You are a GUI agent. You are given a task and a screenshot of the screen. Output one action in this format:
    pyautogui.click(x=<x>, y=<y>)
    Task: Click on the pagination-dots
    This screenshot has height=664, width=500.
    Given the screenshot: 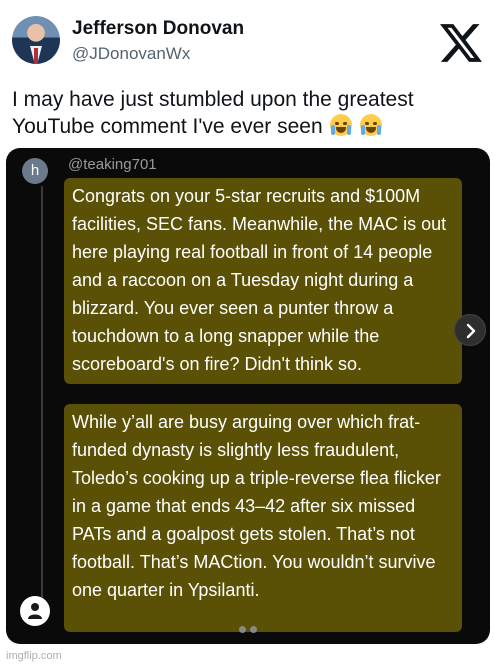 What is the action you would take?
    pyautogui.click(x=250, y=629)
    